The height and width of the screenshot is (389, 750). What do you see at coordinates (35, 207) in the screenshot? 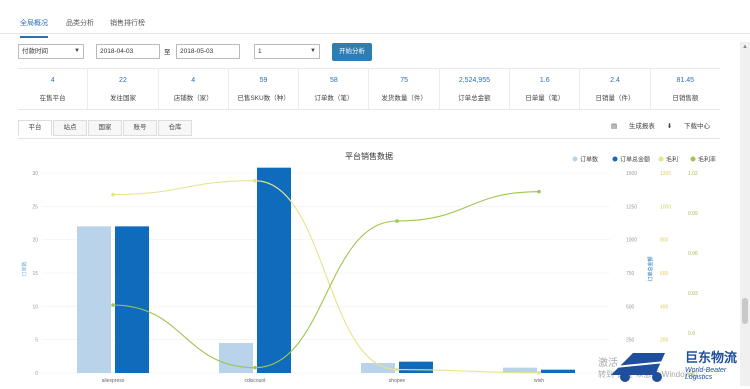
I see `y-tick-left: 25` at bounding box center [35, 207].